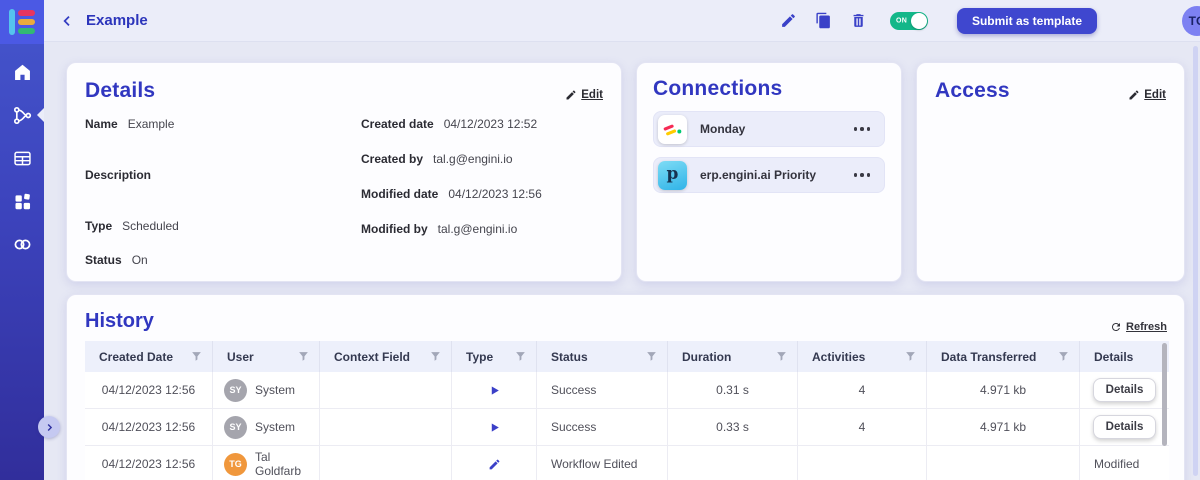 The width and height of the screenshot is (1200, 480). I want to click on details-edit-button: Edit, so click(584, 95).